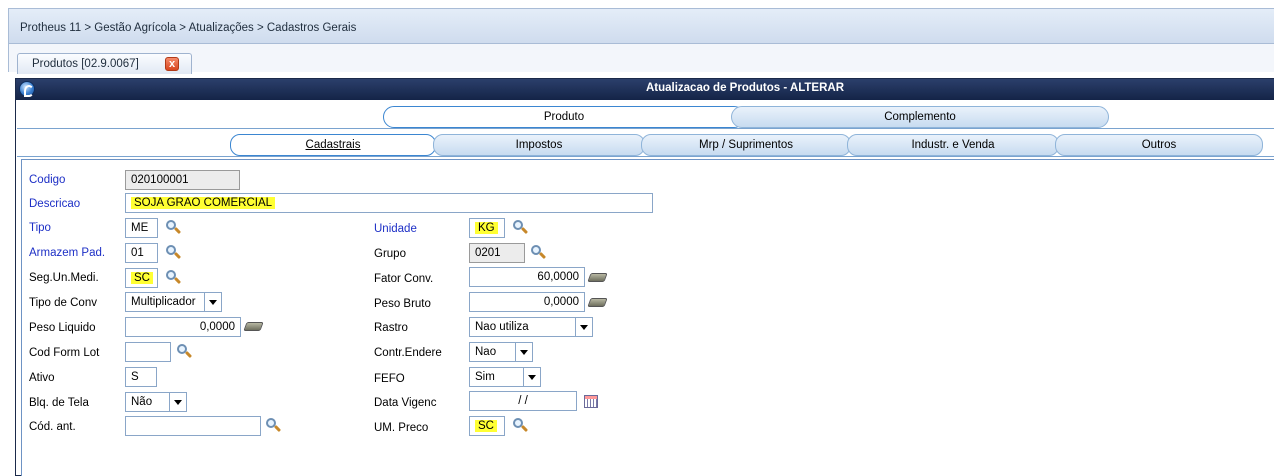 The height and width of the screenshot is (476, 1274). I want to click on tipoconv-select: Multiplicador, so click(173, 302).